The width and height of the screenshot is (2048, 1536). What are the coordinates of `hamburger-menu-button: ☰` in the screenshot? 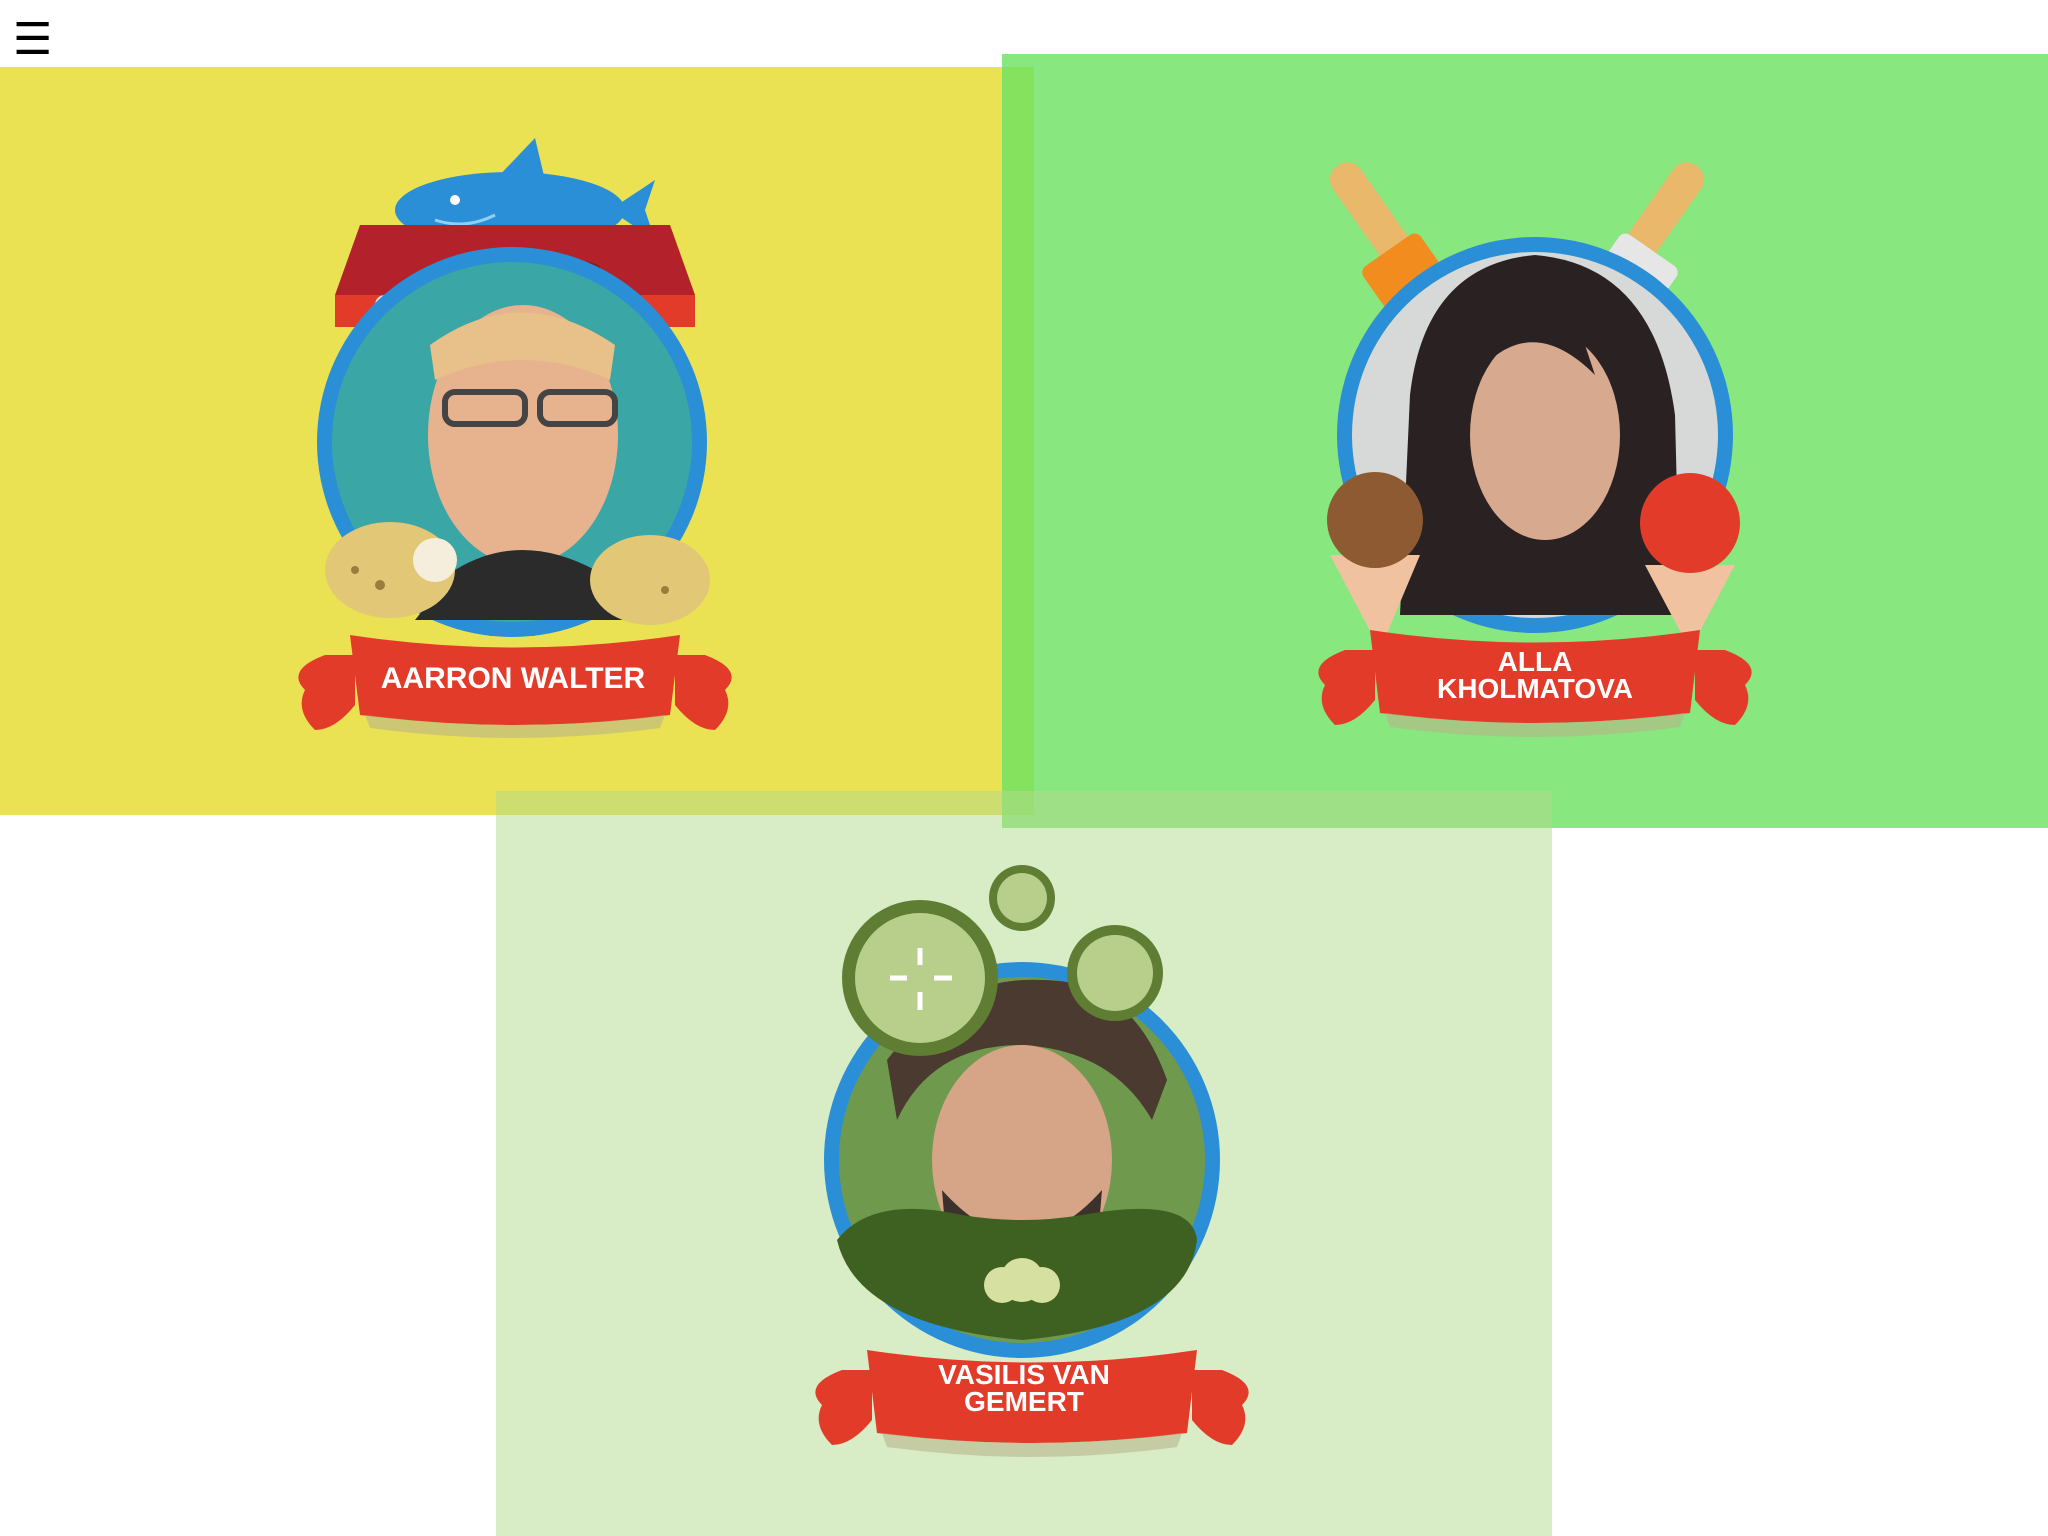 It's located at (32, 40).